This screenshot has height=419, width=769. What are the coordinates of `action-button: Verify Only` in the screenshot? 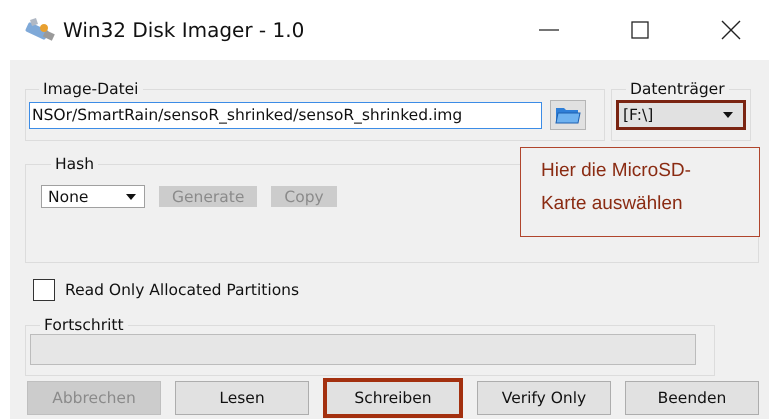 It's located at (544, 398).